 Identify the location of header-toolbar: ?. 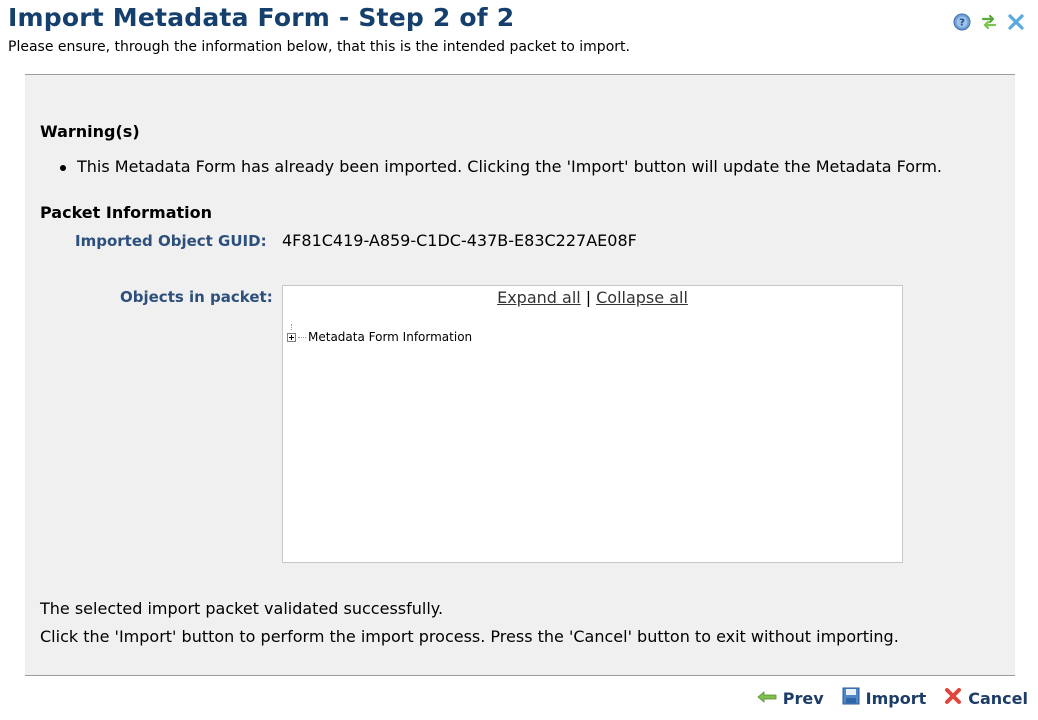
(989, 22).